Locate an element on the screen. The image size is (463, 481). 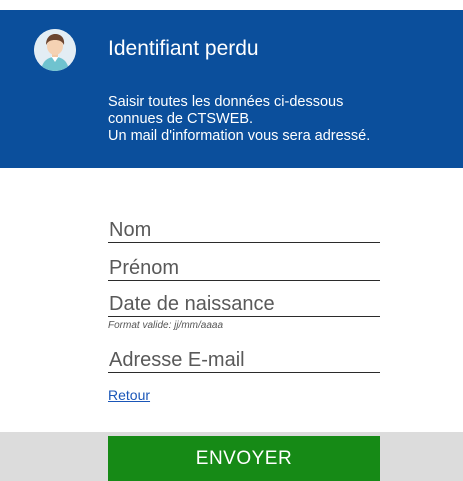
prenom-field is located at coordinates (244, 268).